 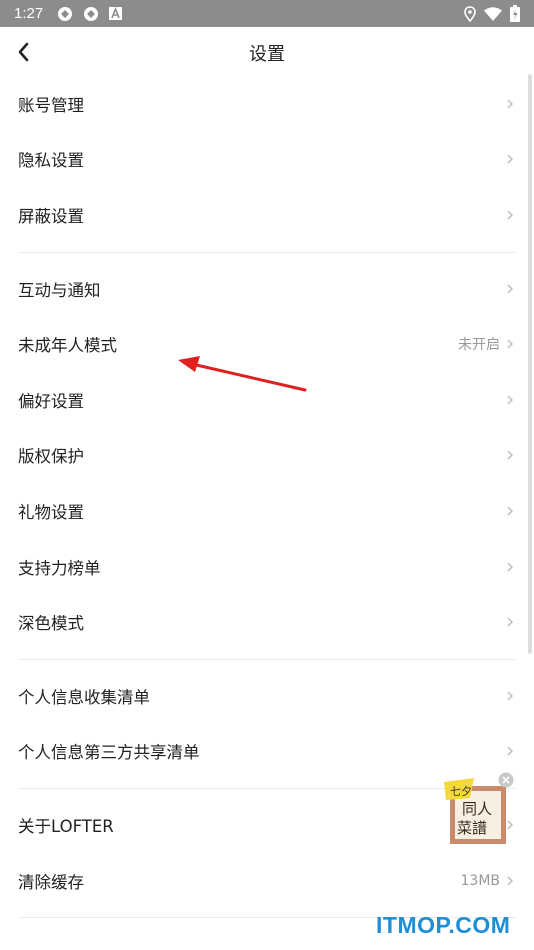 I want to click on settings-item-label: 礼物设置, so click(x=51, y=512).